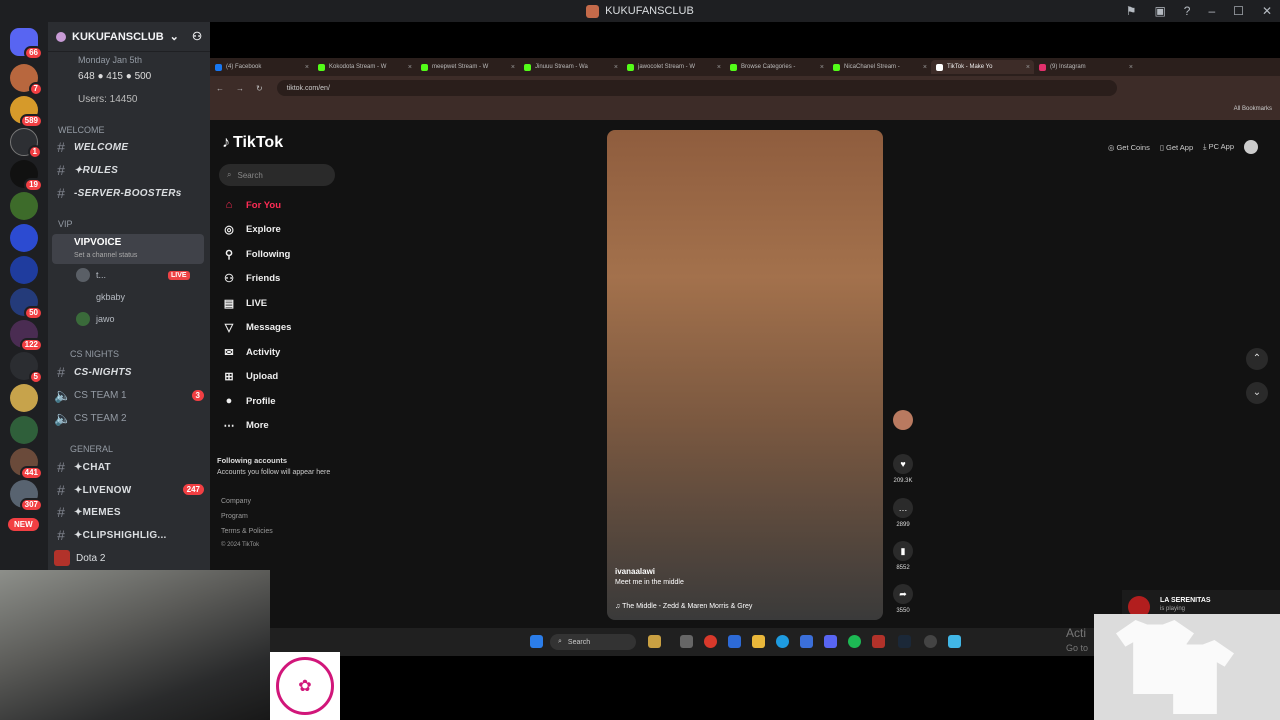 The image size is (1280, 720). What do you see at coordinates (133, 275) in the screenshot?
I see `voice-user: t... LIVE` at bounding box center [133, 275].